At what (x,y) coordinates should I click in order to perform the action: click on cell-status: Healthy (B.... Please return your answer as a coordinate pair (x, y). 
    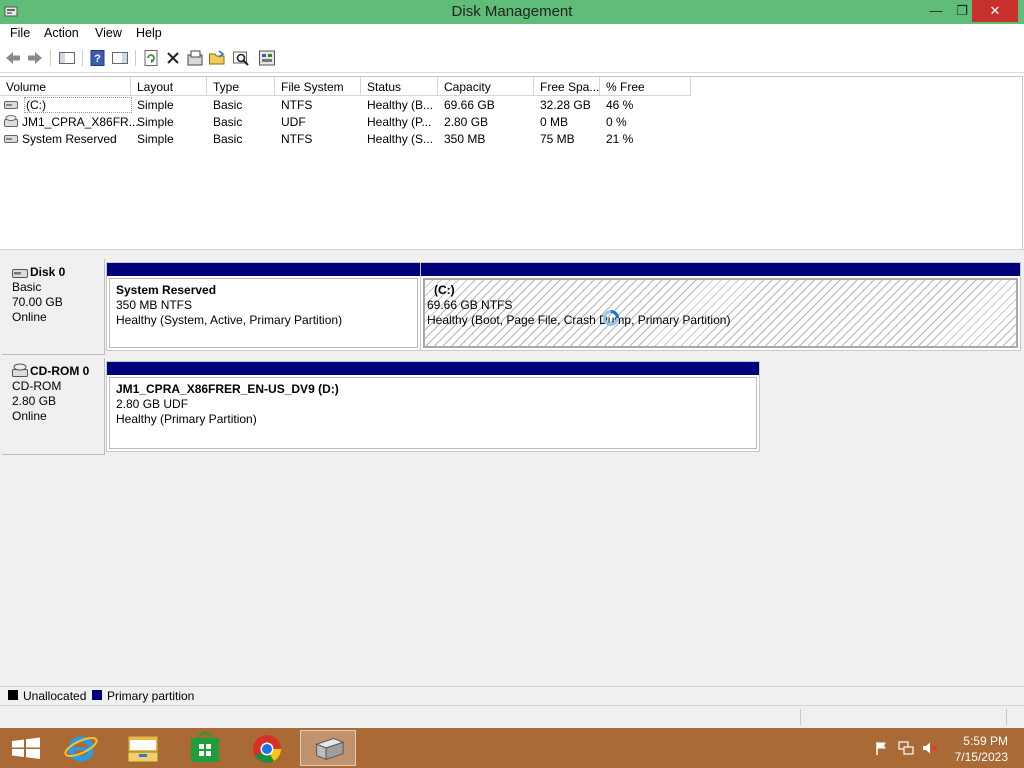
    Looking at the image, I should click on (400, 105).